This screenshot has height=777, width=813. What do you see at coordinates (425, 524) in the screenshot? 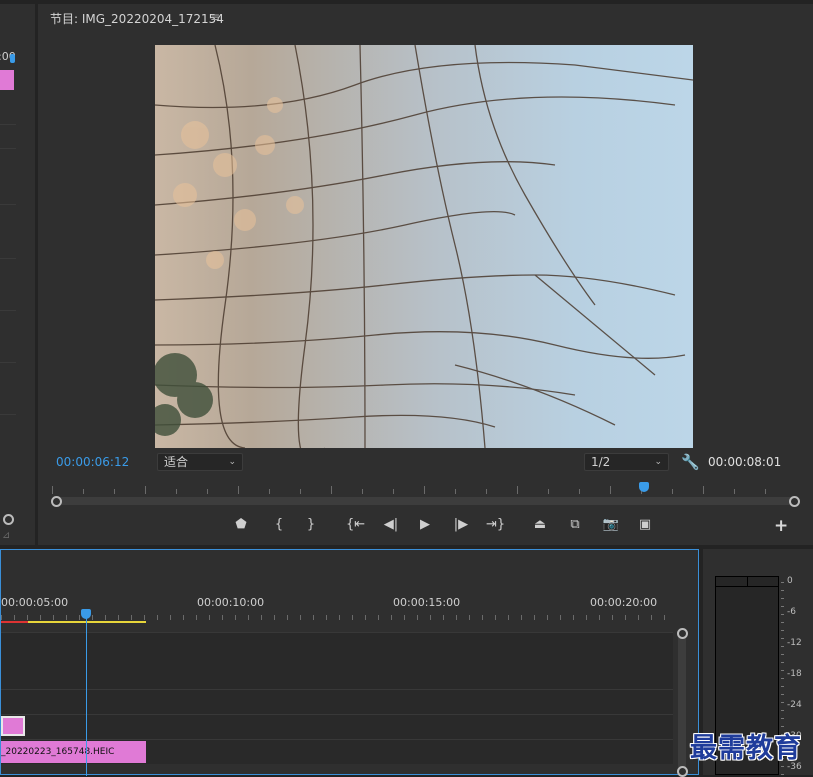
I see `play-button: ▶` at bounding box center [425, 524].